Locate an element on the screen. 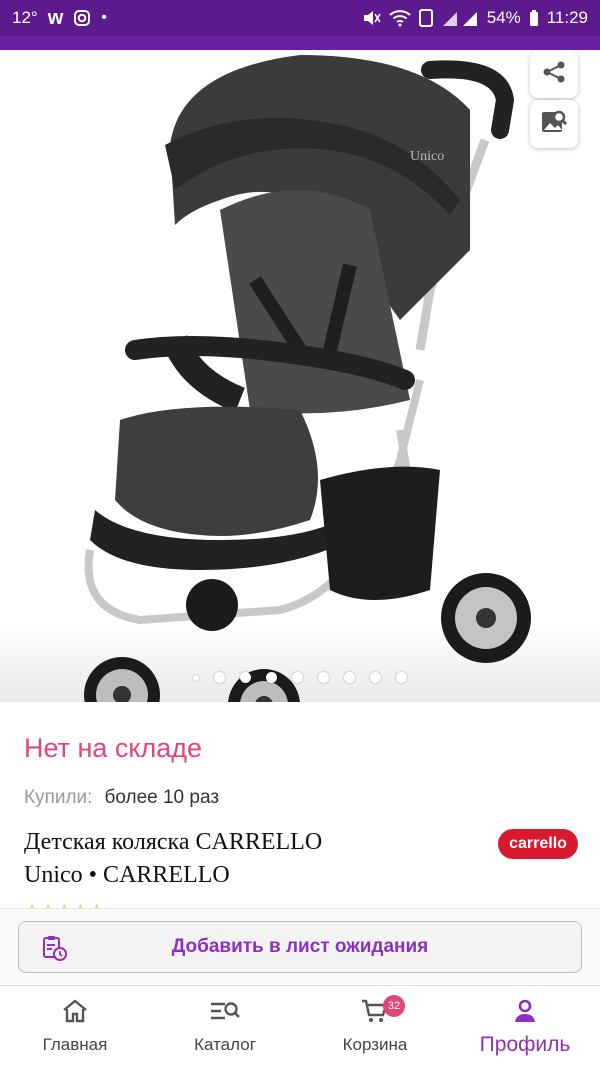  nav-label-home: Главная is located at coordinates (75, 1044).